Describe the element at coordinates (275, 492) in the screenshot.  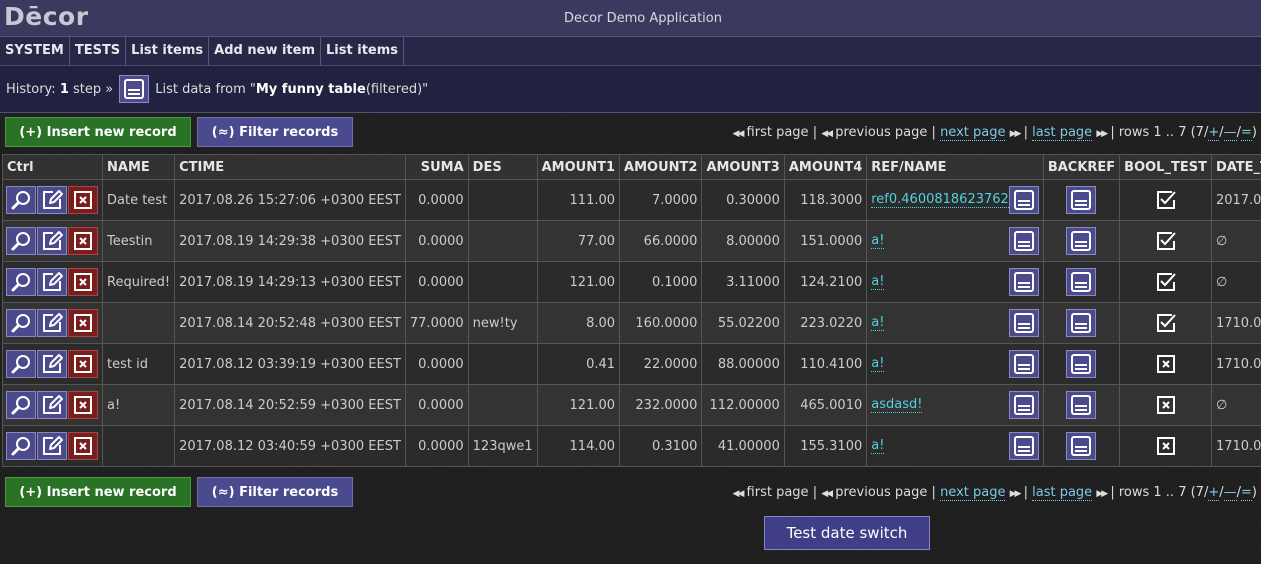
I see `filter-records-button-bottom: (≈) Filter records` at that location.